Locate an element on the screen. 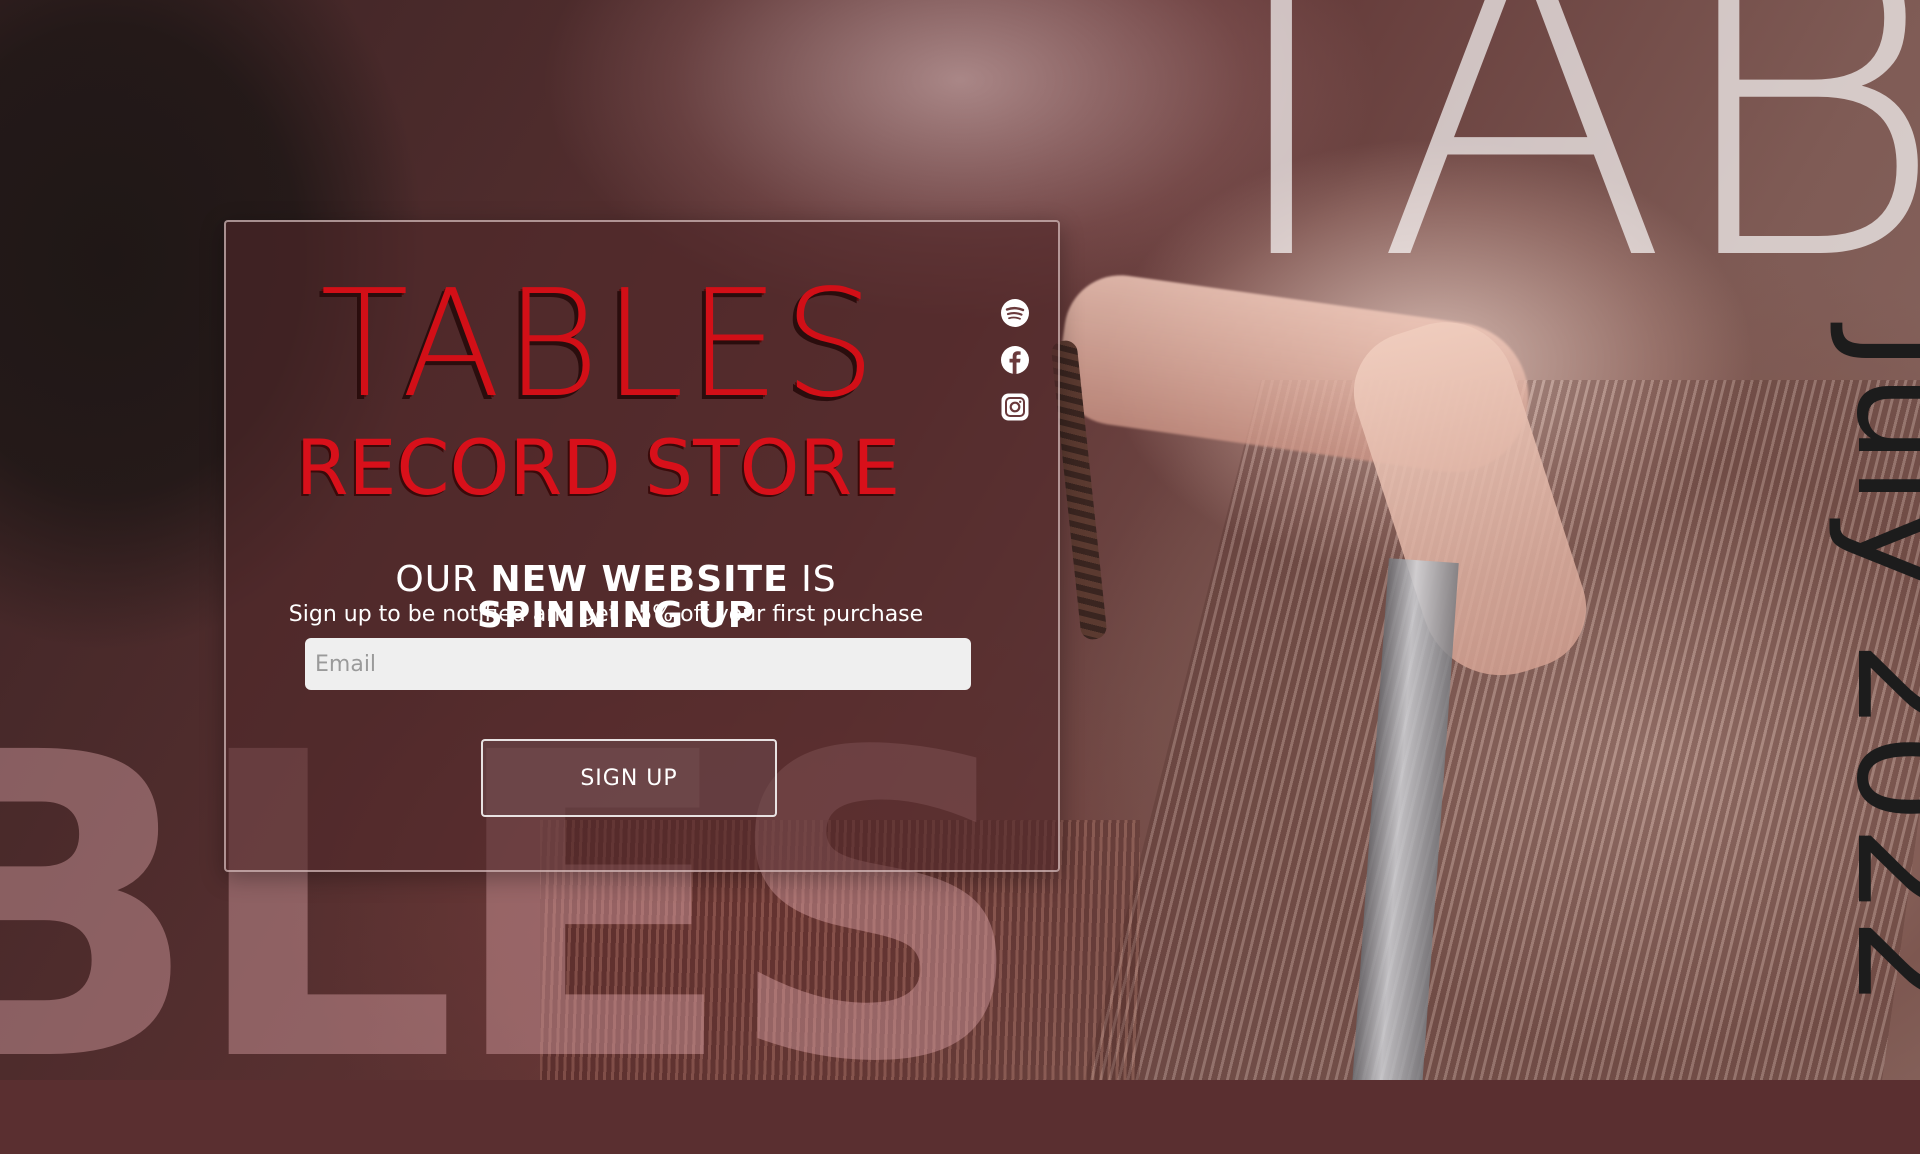 Image resolution: width=1920 pixels, height=1154 pixels. headline-word-3: IS is located at coordinates (812, 579).